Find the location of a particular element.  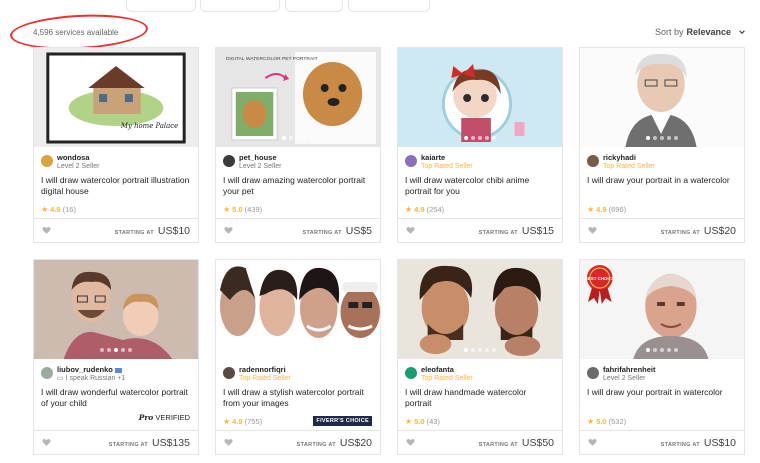

seller-name: wondosa is located at coordinates (78, 157).